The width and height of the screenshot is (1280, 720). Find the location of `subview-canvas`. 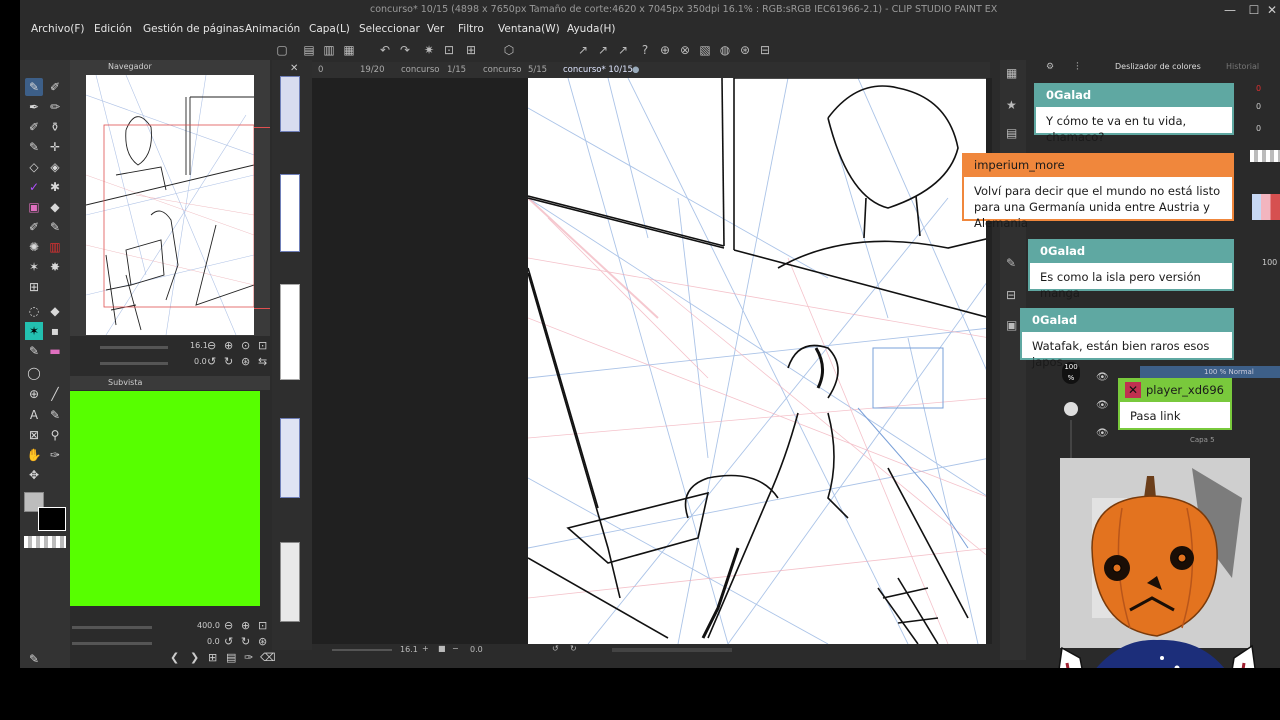

subview-canvas is located at coordinates (165, 498).